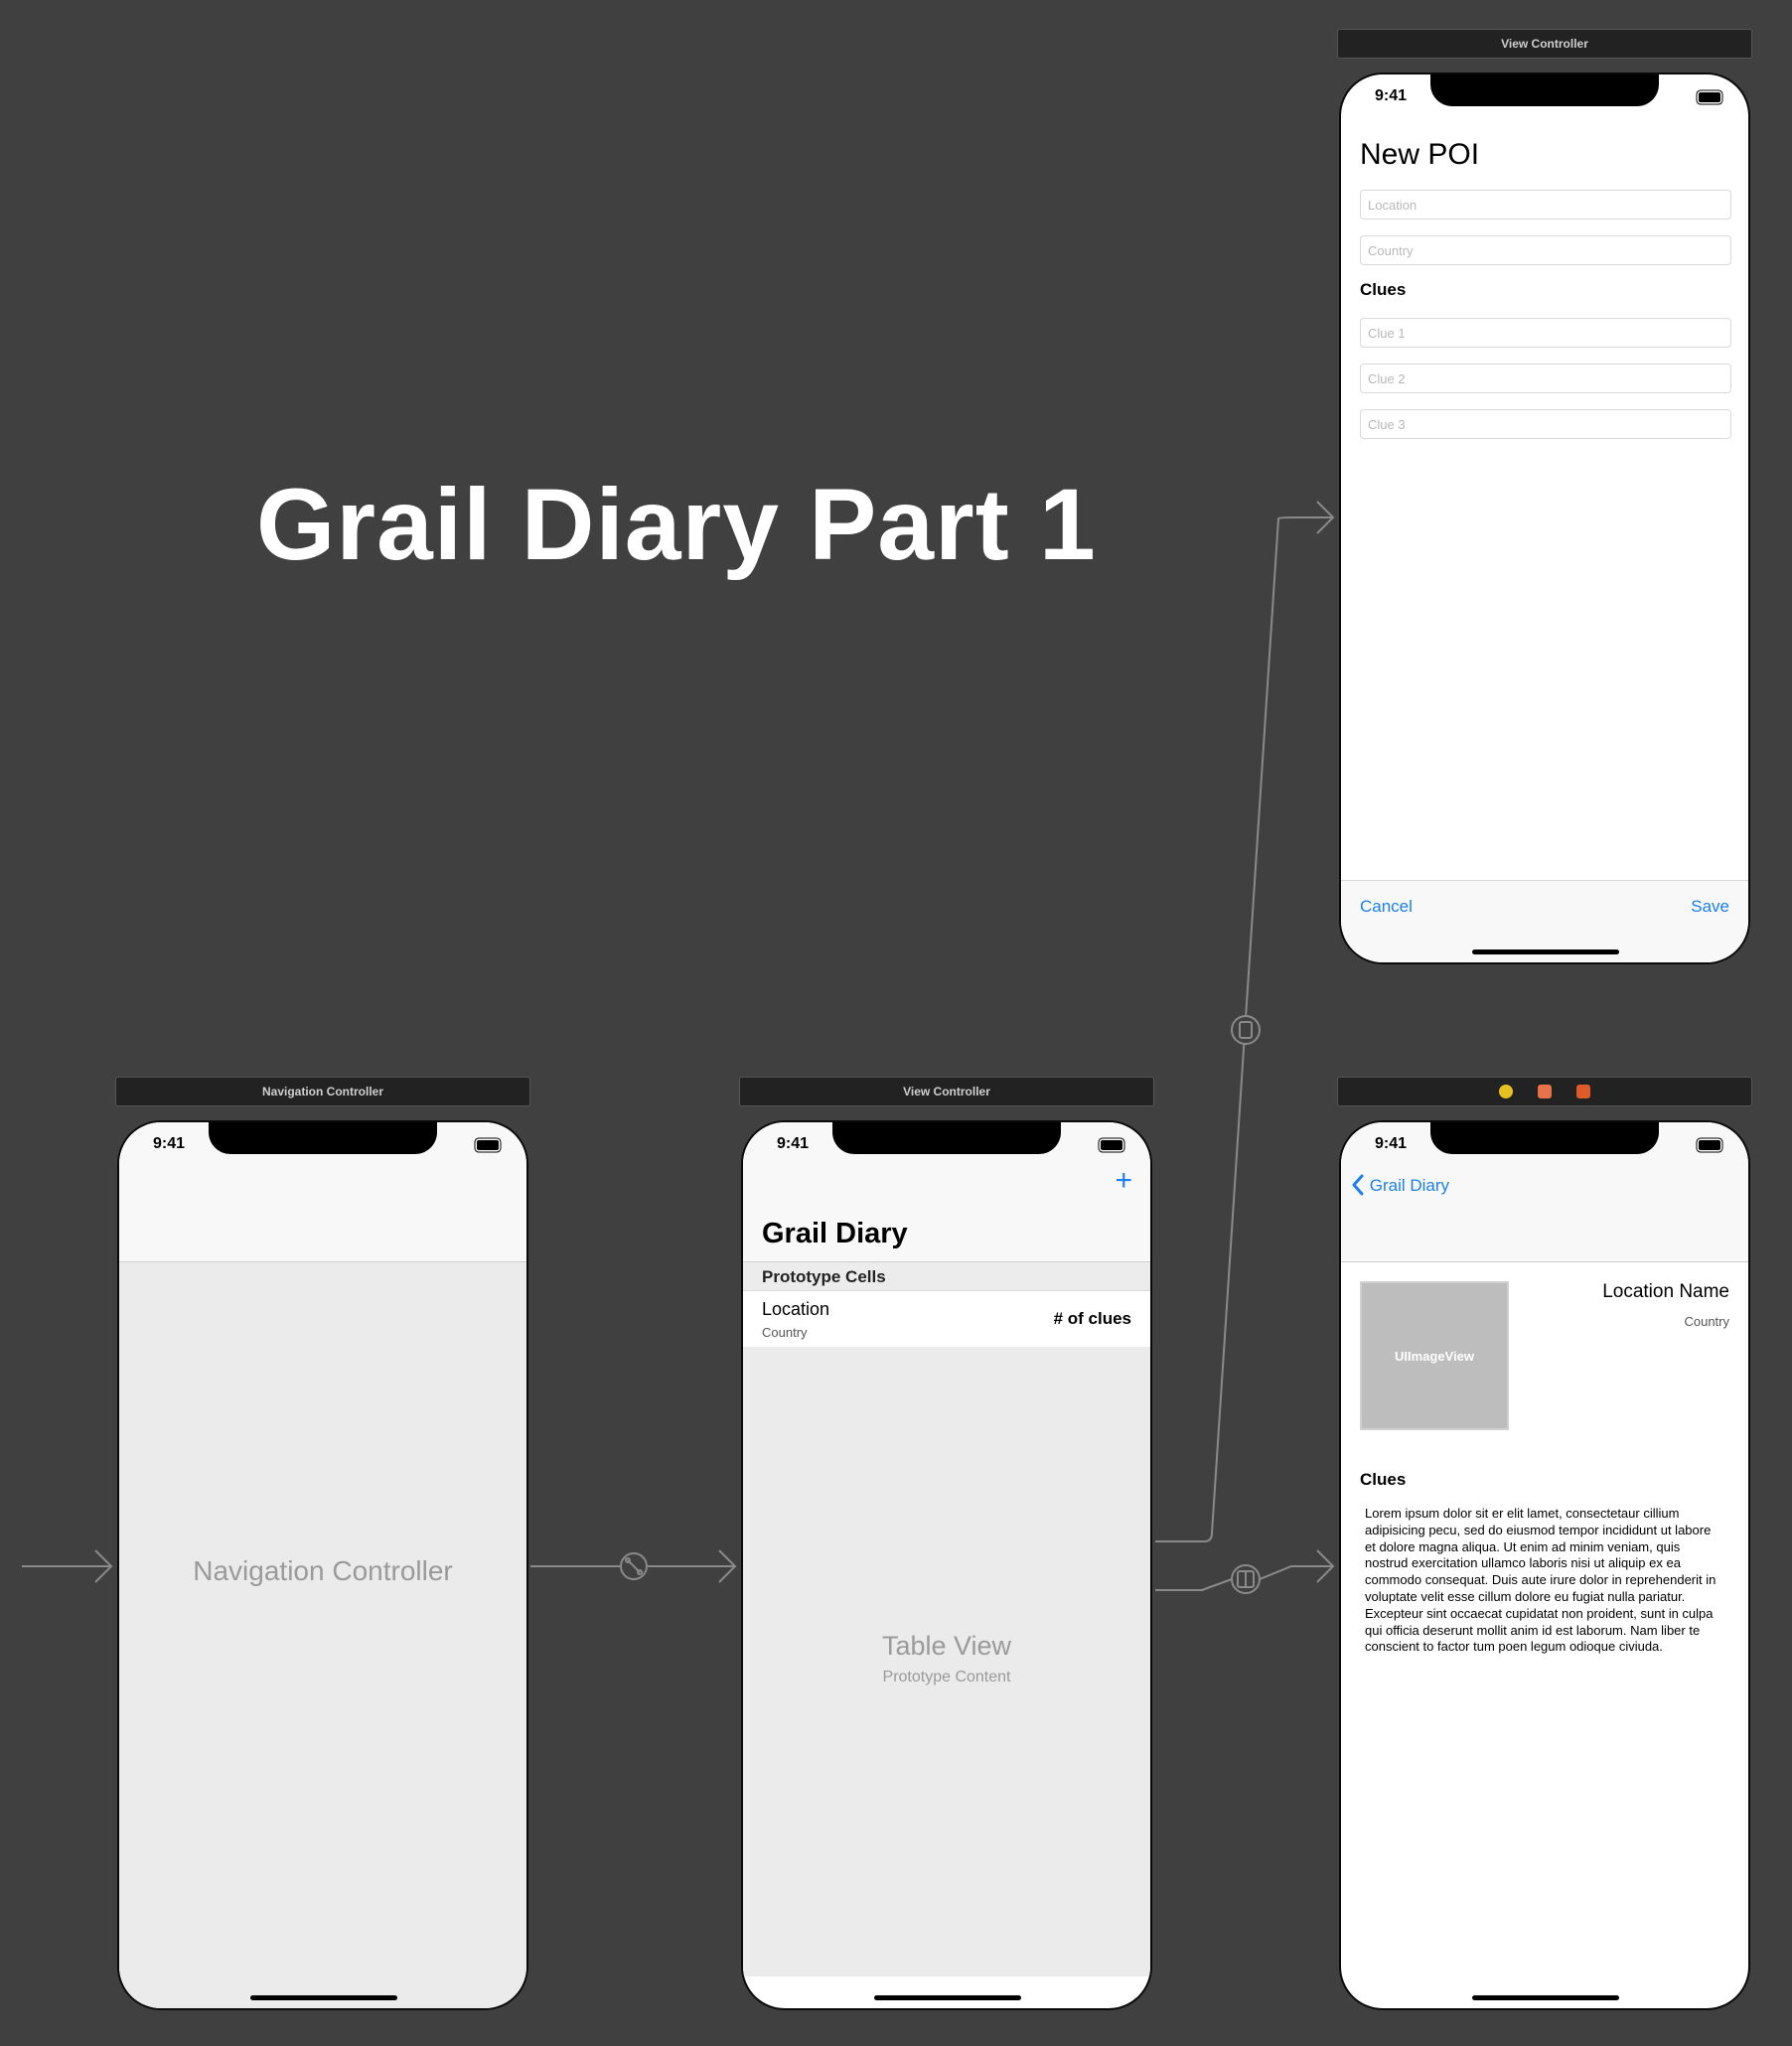 This screenshot has height=2046, width=1792. What do you see at coordinates (1546, 424) in the screenshot?
I see `clue-3-field` at bounding box center [1546, 424].